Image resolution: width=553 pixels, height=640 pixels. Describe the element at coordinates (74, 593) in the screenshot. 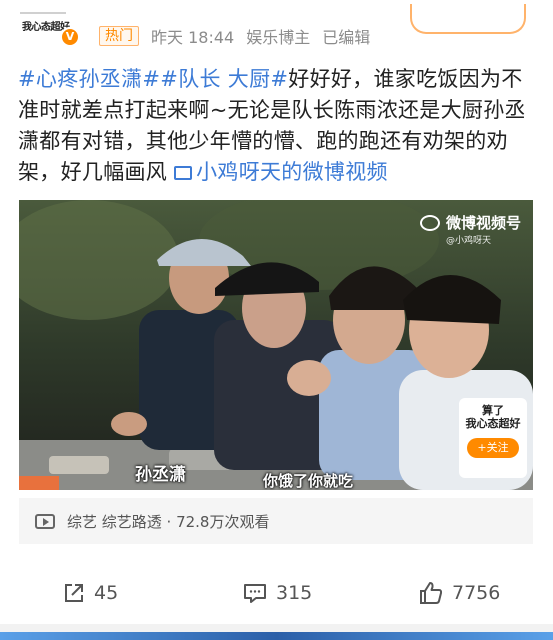

I see `share-icon` at that location.